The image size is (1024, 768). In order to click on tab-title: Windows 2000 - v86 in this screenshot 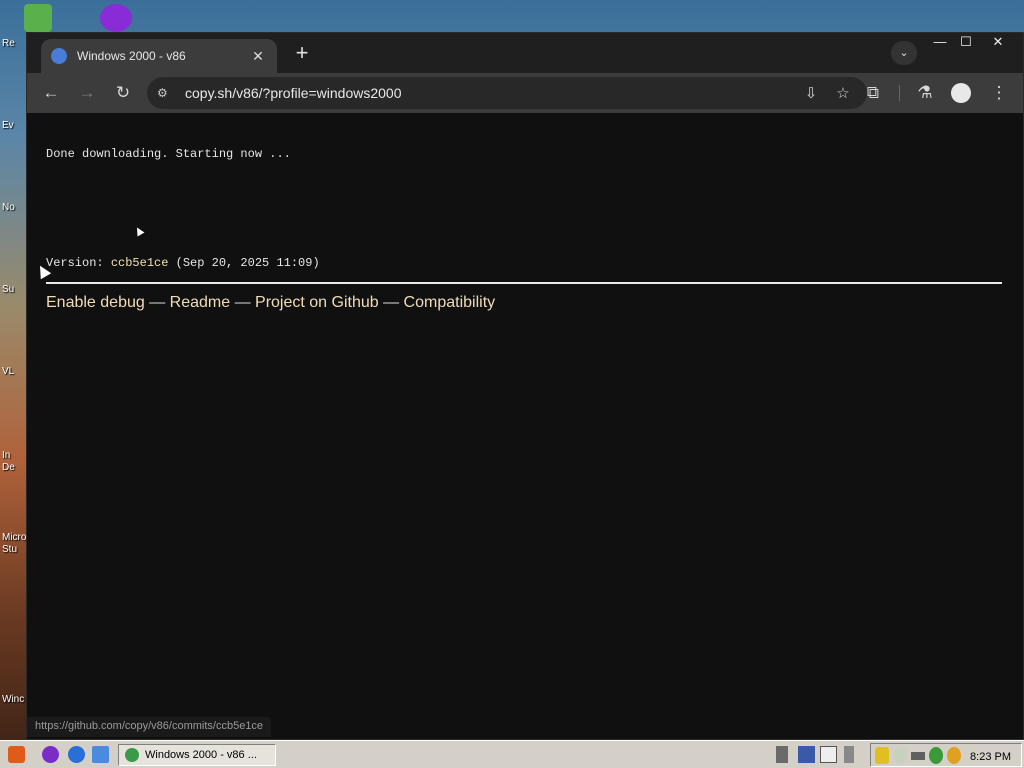, I will do `click(131, 56)`.